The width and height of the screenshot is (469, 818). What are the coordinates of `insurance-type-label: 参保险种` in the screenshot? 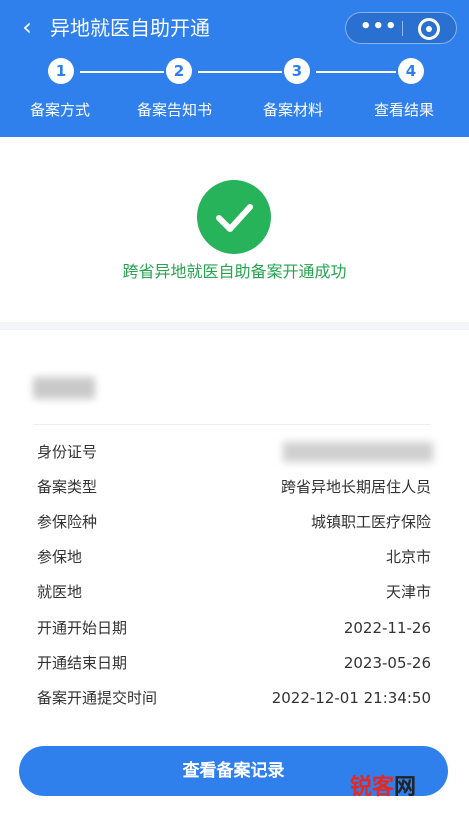 It's located at (67, 522).